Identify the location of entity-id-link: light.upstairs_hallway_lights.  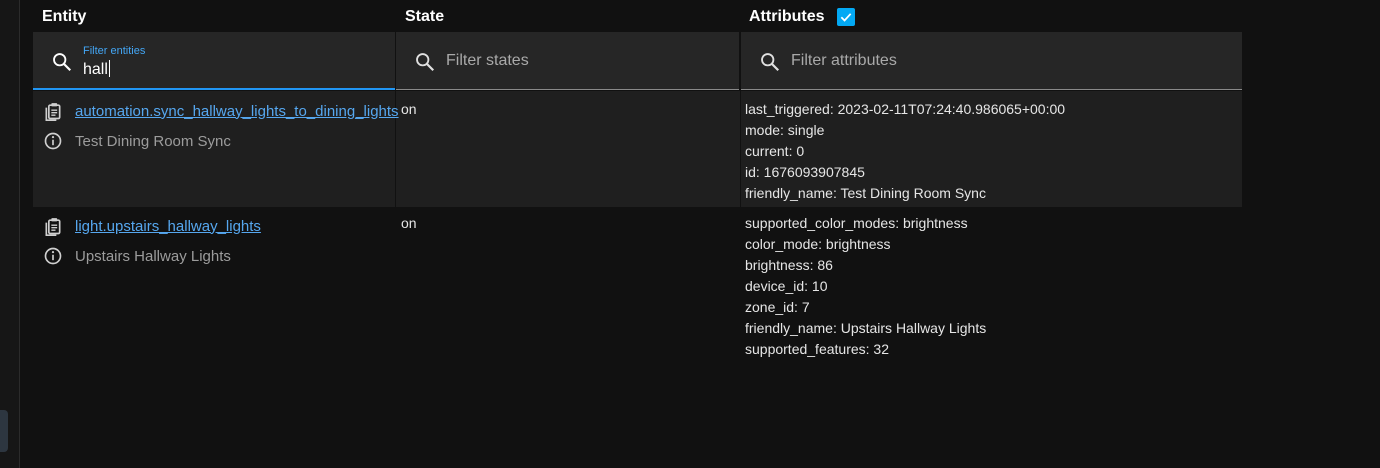
(168, 226).